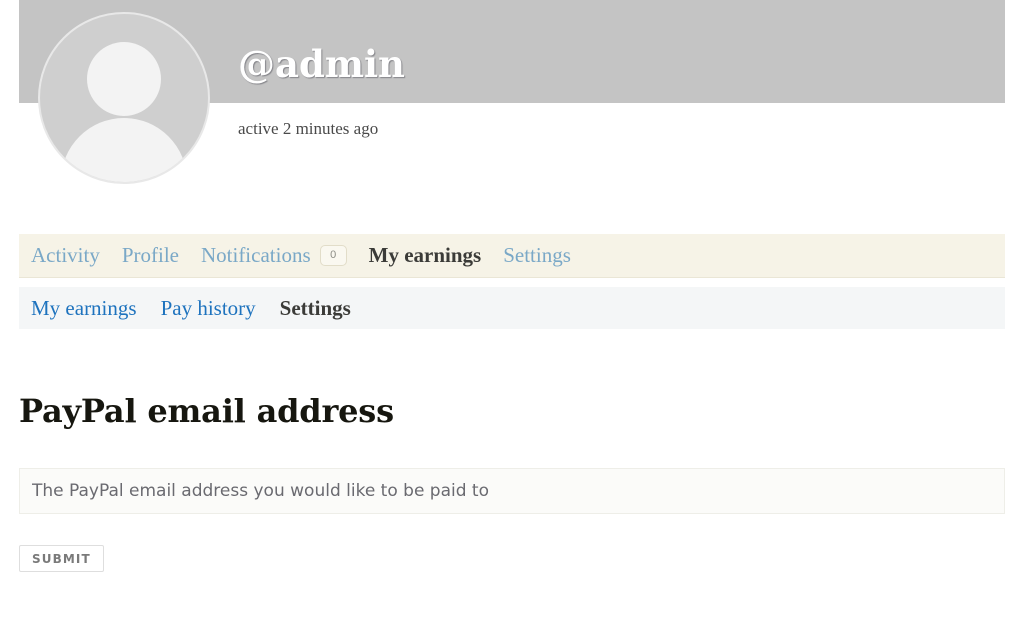  Describe the element at coordinates (208, 308) in the screenshot. I see `subnav-item-pay-history: Pay history` at that location.